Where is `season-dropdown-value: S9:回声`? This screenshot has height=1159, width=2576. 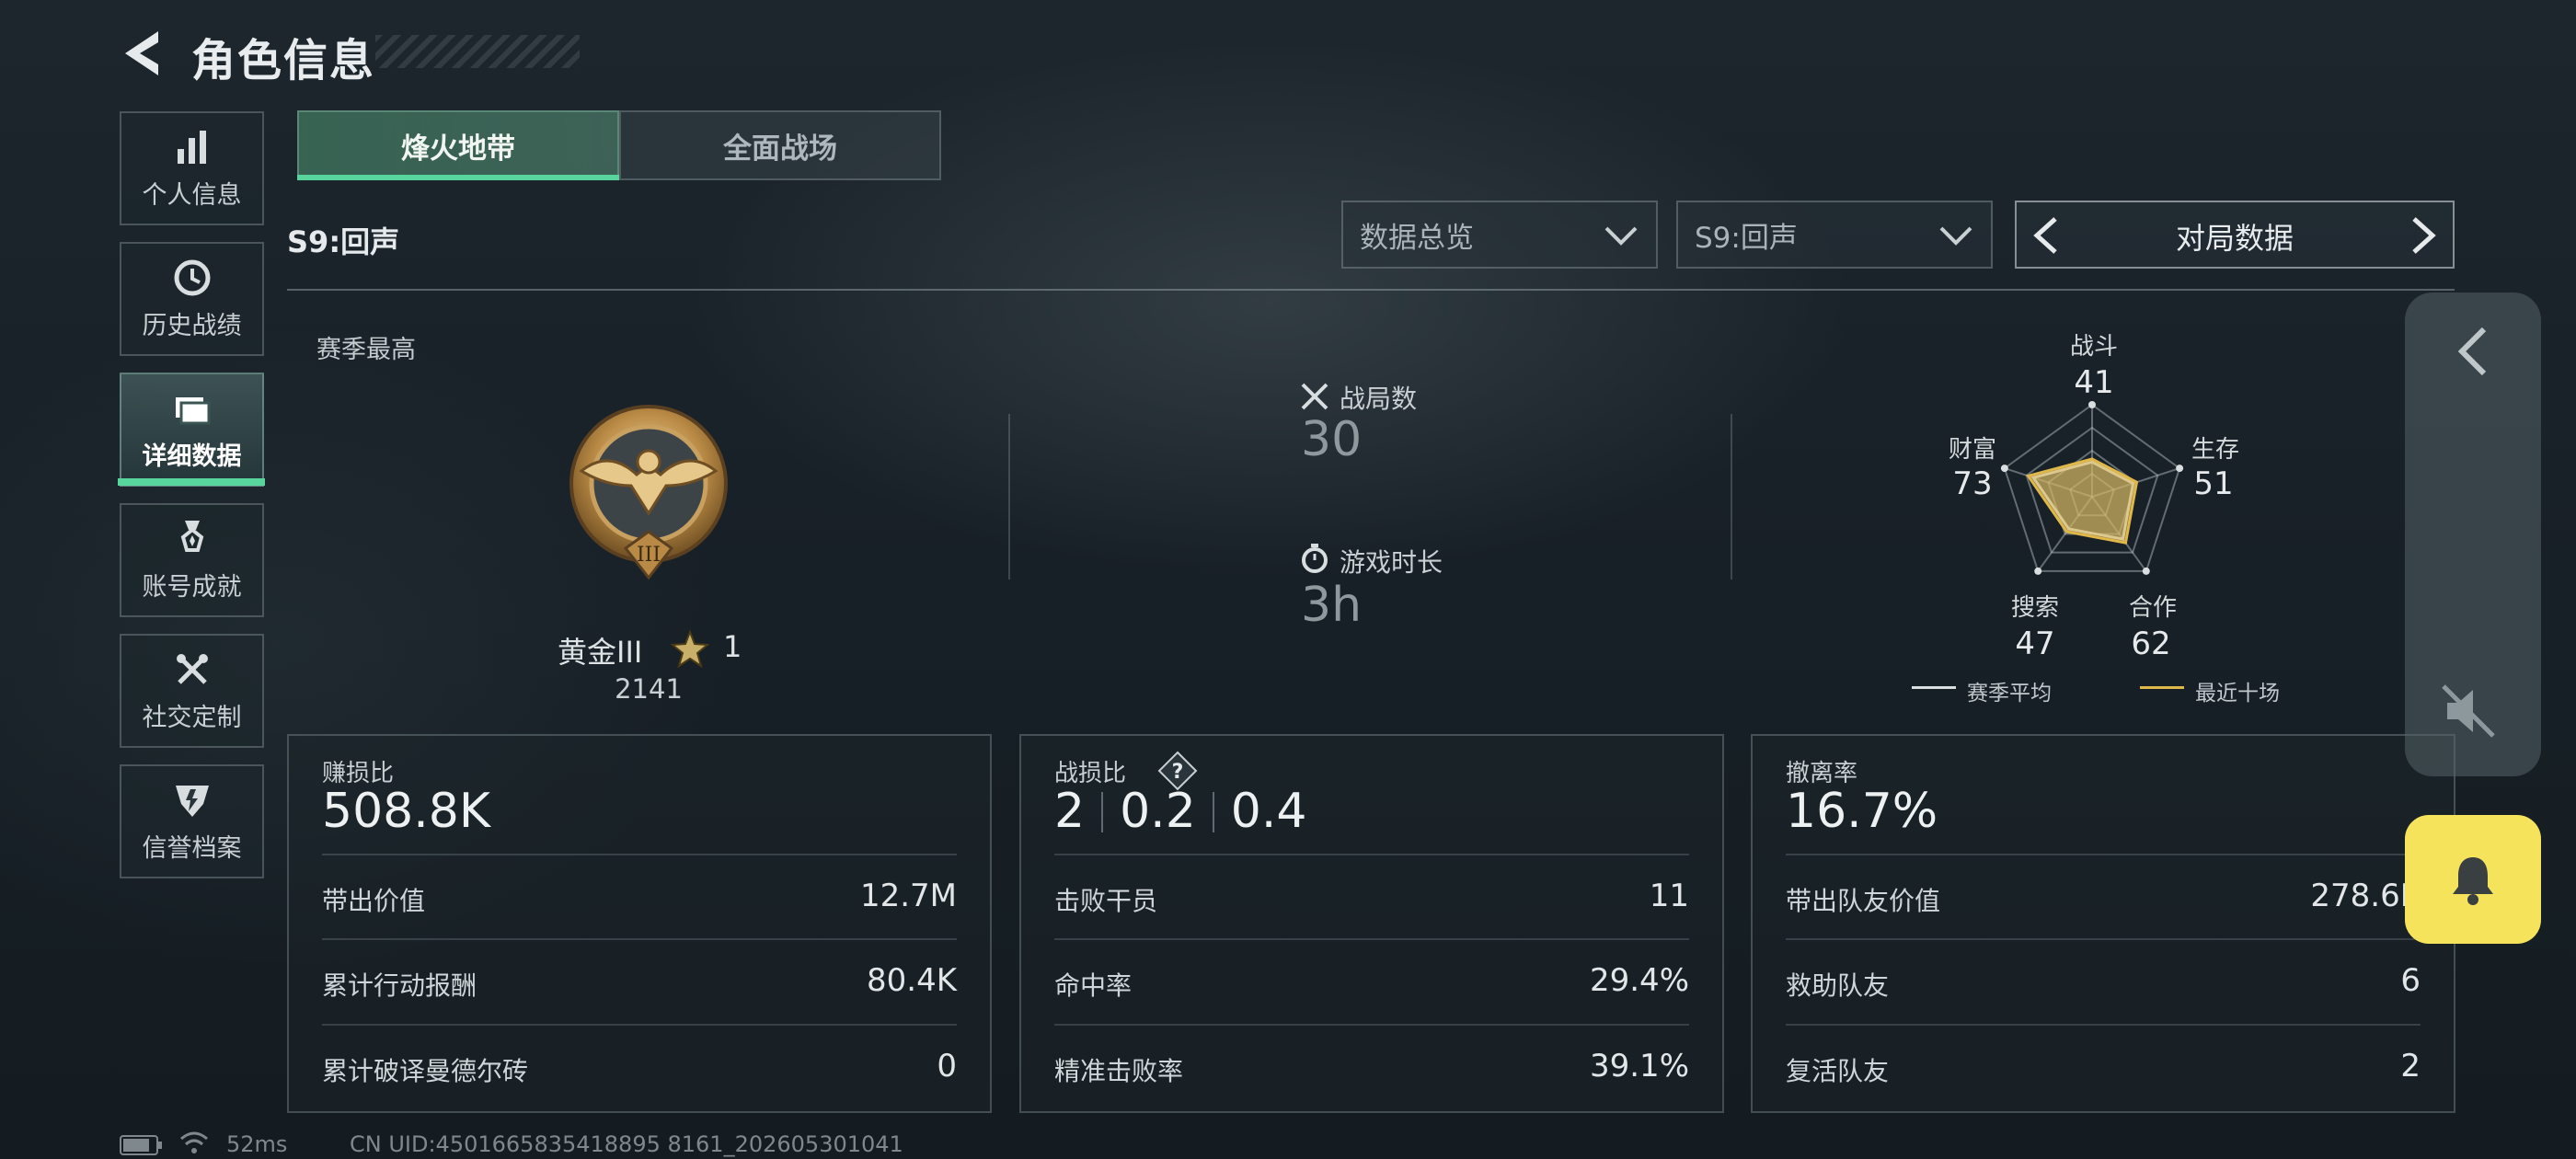
season-dropdown-value: S9:回声 is located at coordinates (1746, 238).